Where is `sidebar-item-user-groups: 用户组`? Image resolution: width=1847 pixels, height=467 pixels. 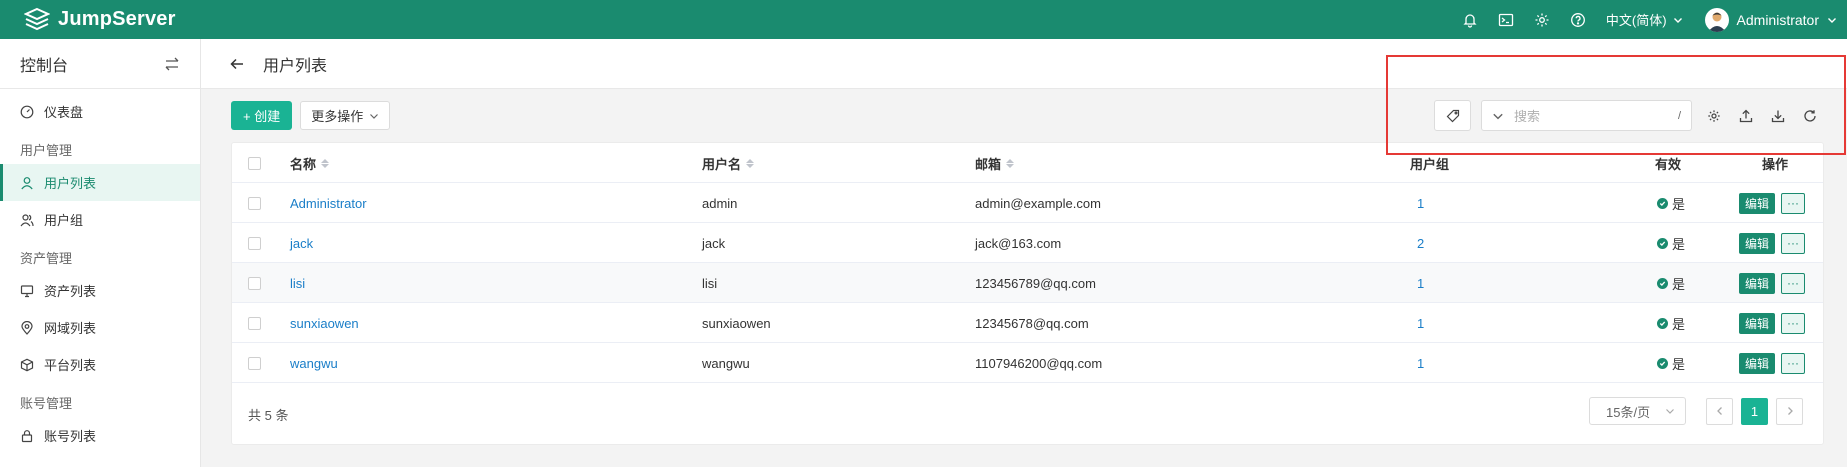 sidebar-item-user-groups: 用户组 is located at coordinates (100, 219).